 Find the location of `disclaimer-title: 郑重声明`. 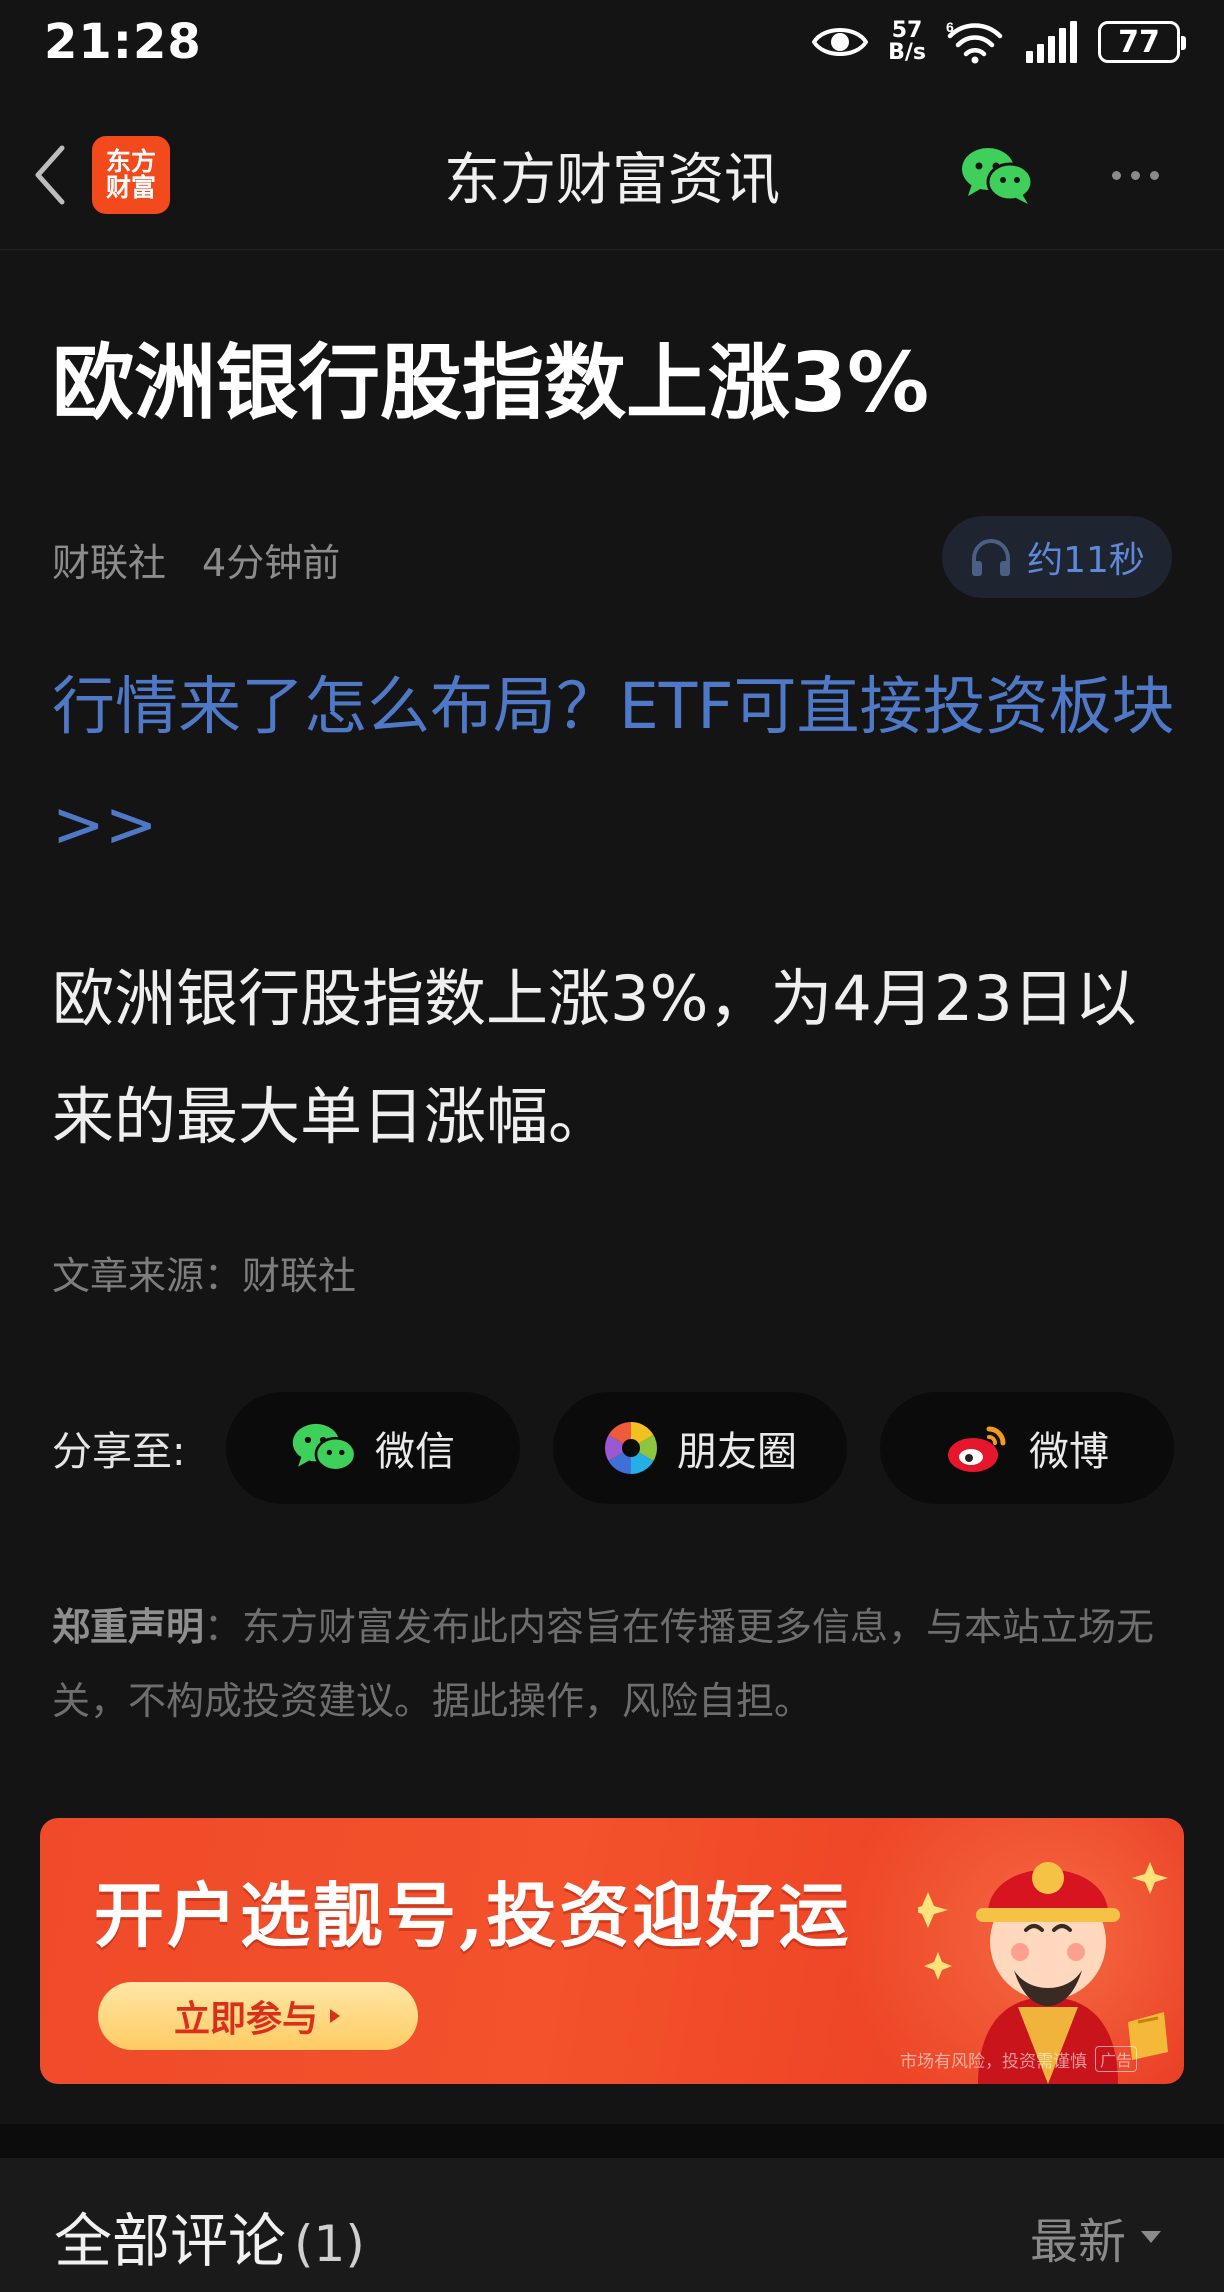

disclaimer-title: 郑重声明 is located at coordinates (128, 1627).